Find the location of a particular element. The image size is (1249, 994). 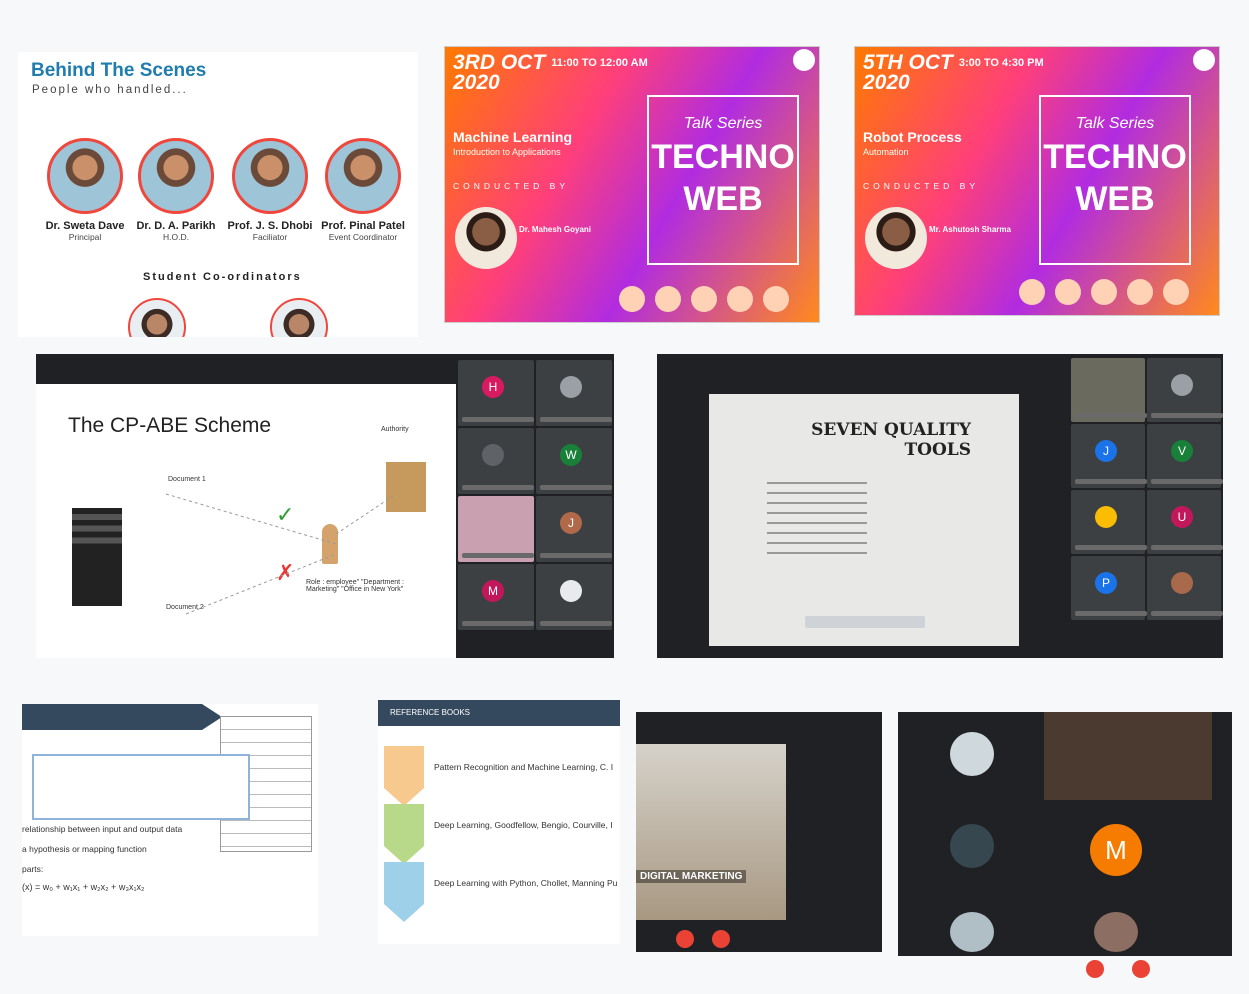

digital-marketing-banner: DIGITAL MARKETING is located at coordinates (691, 876).